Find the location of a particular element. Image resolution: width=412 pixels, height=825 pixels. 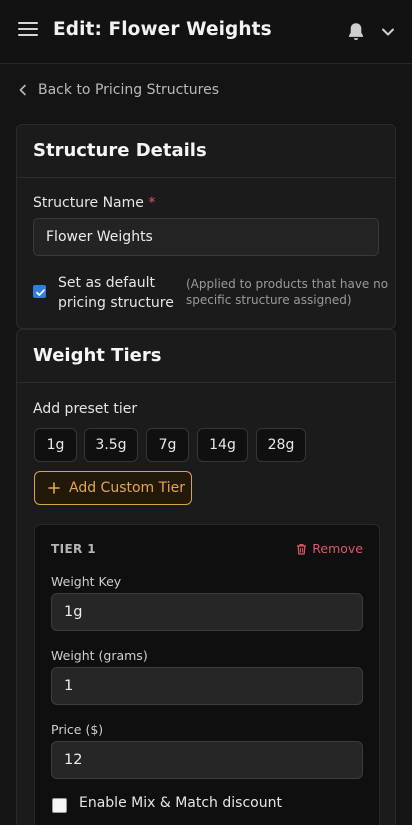

weight-key-input: 1g is located at coordinates (207, 612).